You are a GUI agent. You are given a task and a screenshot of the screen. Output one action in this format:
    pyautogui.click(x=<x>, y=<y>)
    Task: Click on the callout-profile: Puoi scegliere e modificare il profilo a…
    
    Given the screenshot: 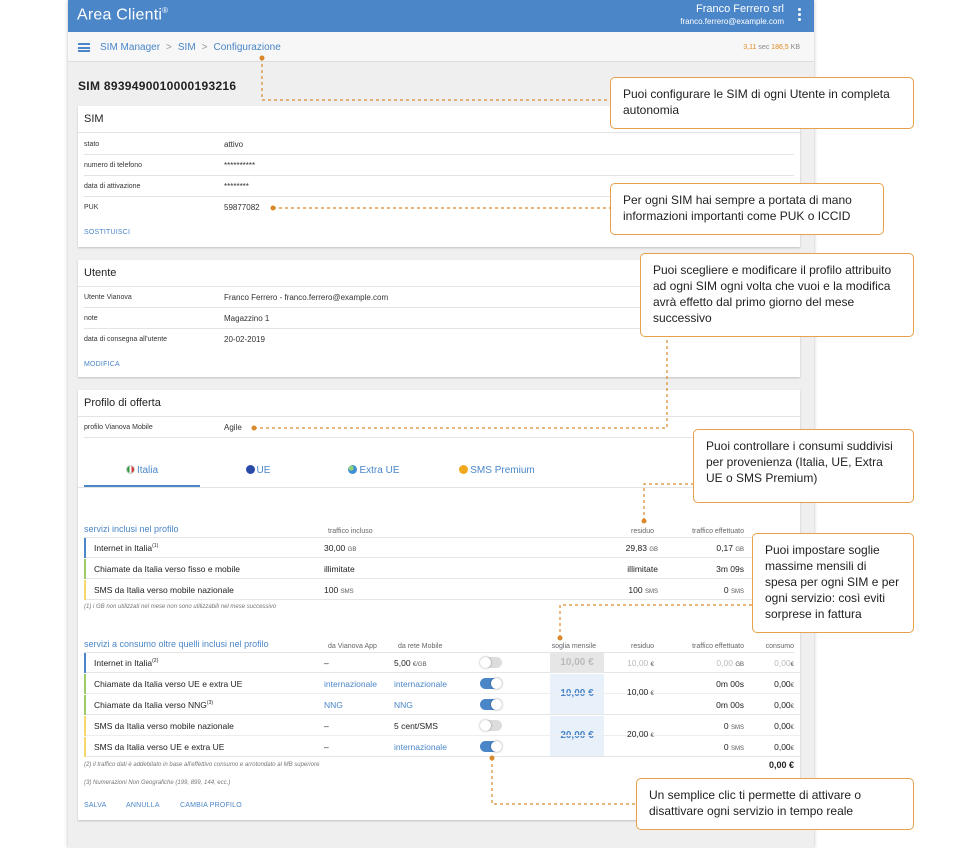 What is the action you would take?
    pyautogui.click(x=777, y=295)
    